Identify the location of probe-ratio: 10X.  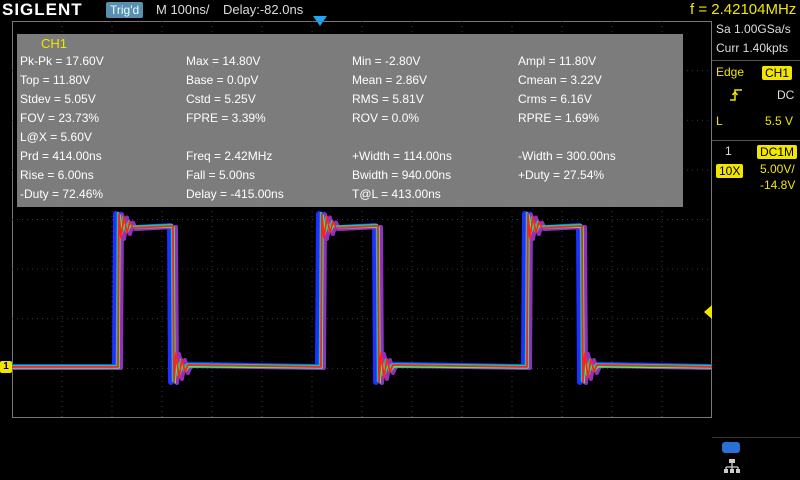
(730, 171).